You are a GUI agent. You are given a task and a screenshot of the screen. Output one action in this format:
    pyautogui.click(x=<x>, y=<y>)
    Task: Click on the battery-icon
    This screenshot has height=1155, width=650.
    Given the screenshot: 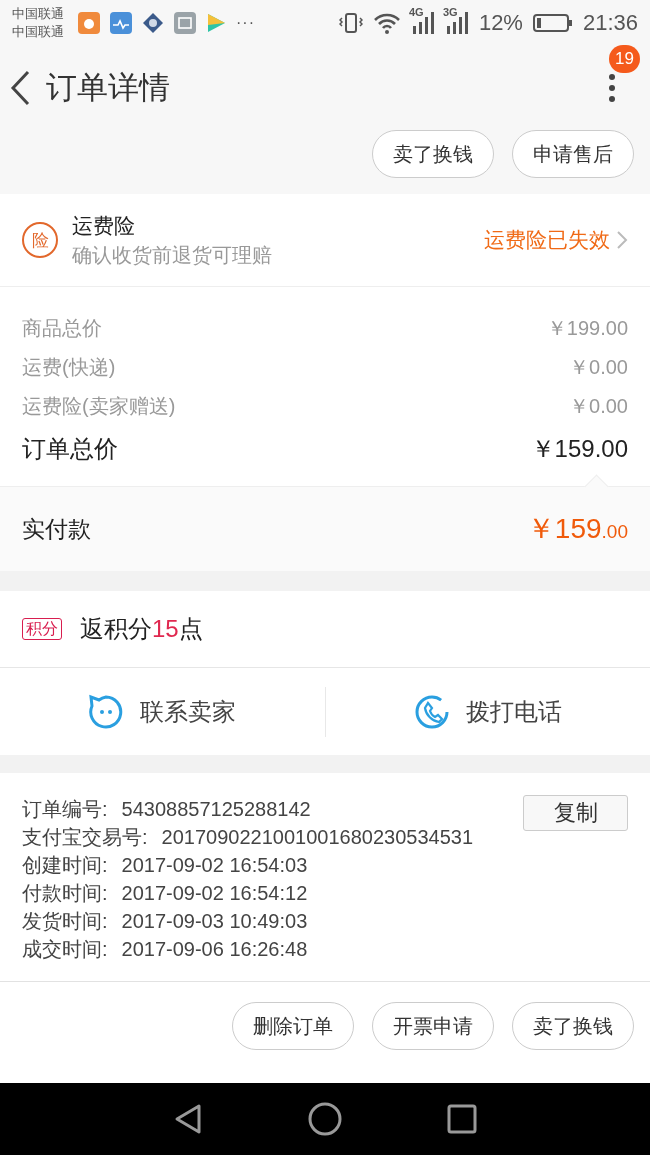 What is the action you would take?
    pyautogui.click(x=552, y=22)
    